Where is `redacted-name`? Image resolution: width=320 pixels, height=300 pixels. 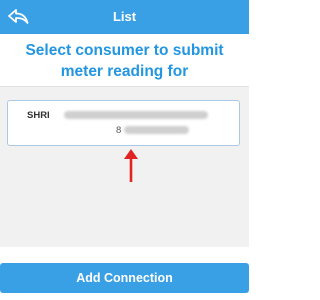
redacted-name is located at coordinates (136, 115).